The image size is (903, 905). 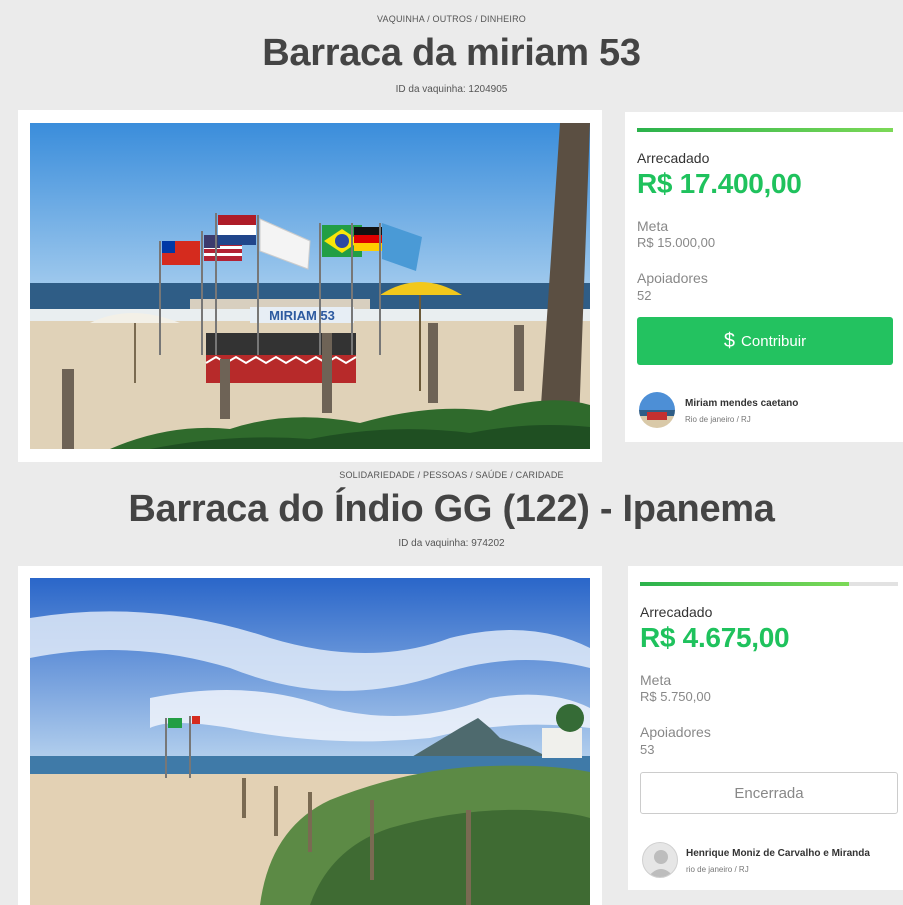 What do you see at coordinates (451, 53) in the screenshot?
I see `campaign-title: Barraca da miriam 53` at bounding box center [451, 53].